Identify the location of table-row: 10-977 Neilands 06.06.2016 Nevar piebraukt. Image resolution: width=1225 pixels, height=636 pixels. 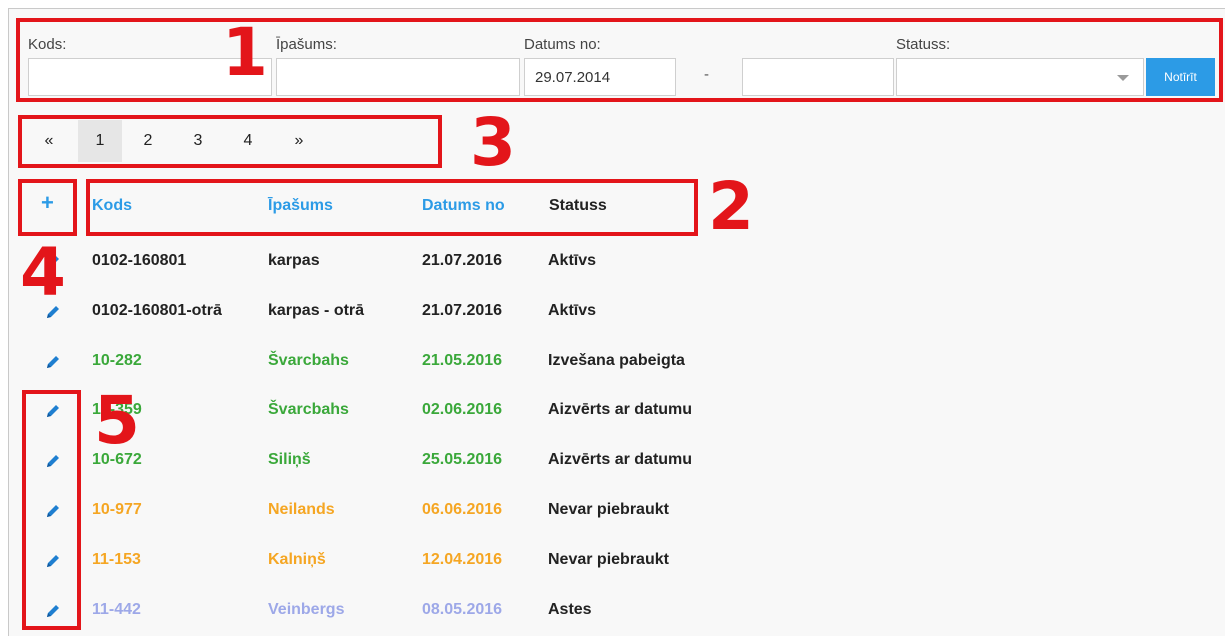
(620, 510).